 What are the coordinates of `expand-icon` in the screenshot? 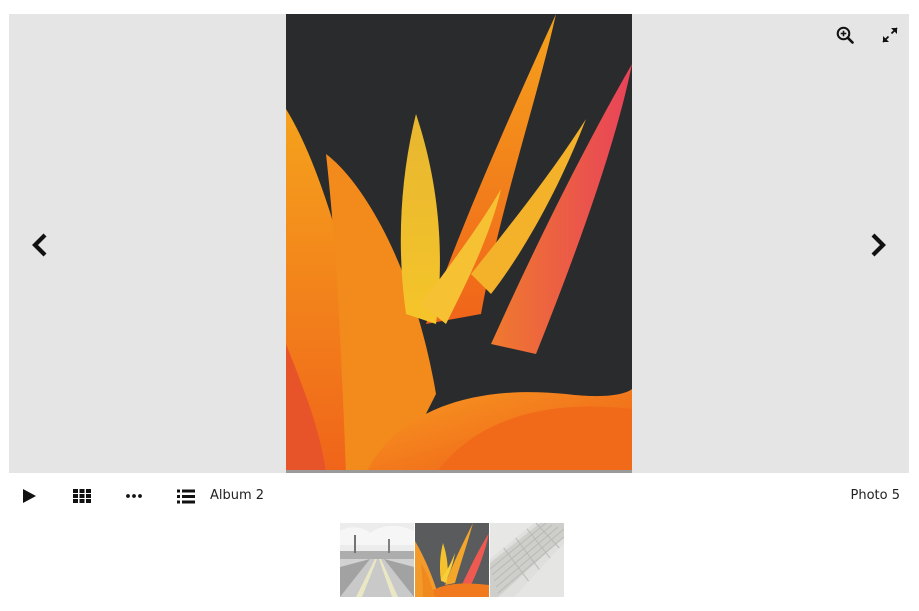 It's located at (890, 35).